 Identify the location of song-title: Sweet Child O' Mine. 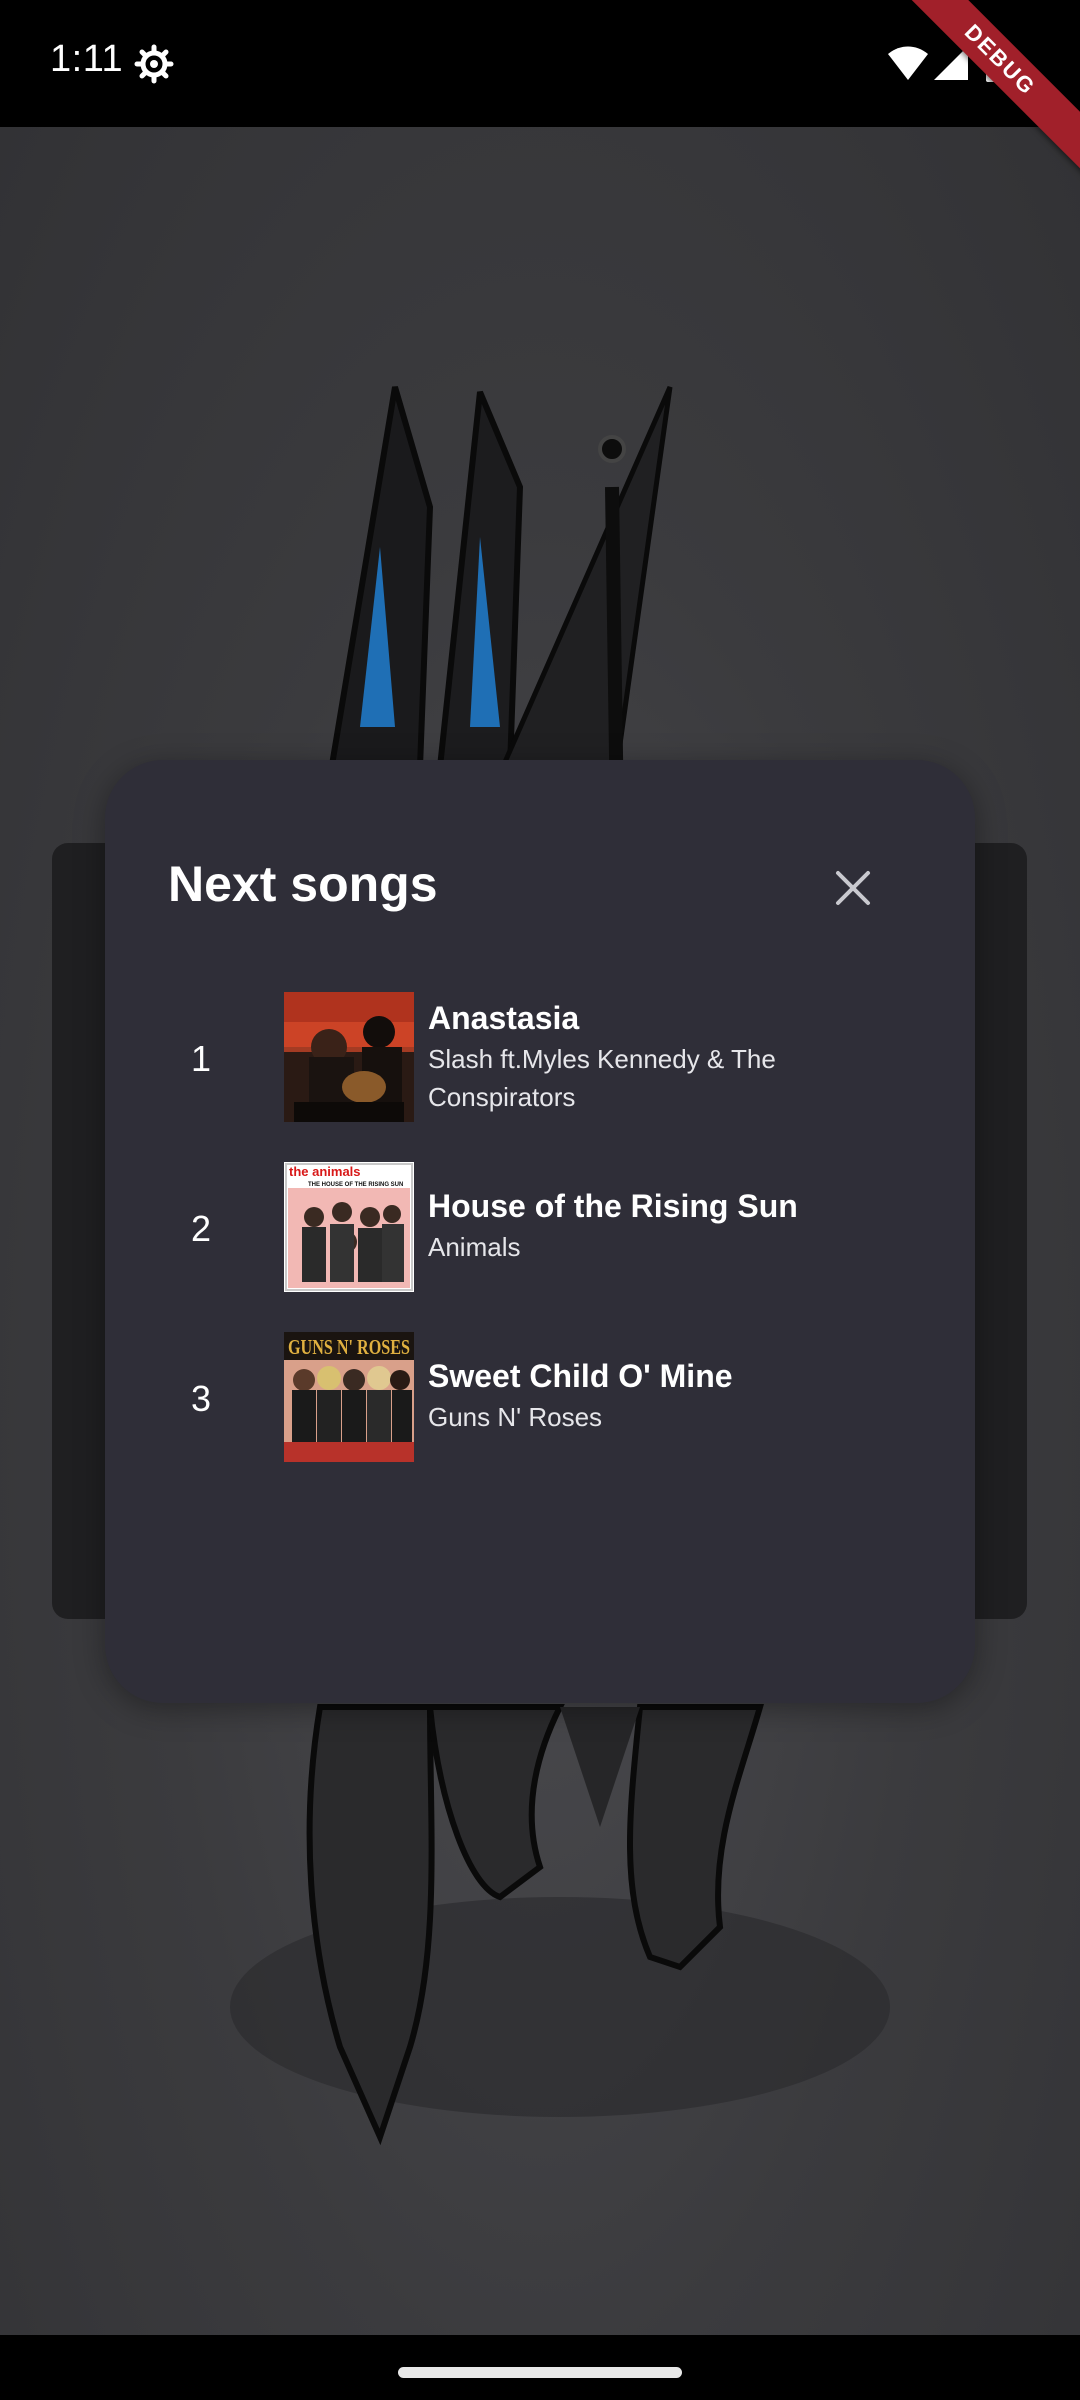
(580, 1376).